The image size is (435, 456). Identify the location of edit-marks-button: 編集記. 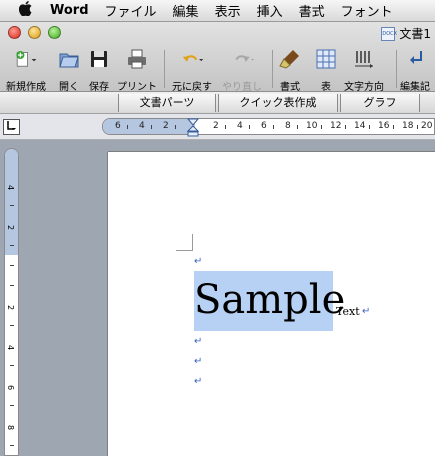
(415, 70).